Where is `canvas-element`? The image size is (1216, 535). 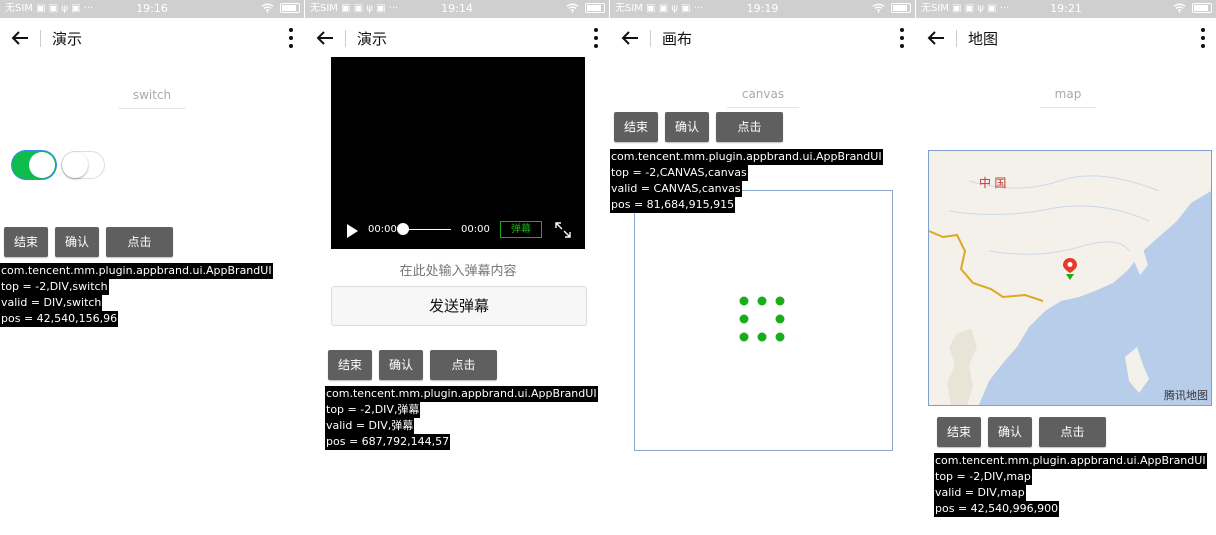
canvas-element is located at coordinates (763, 320).